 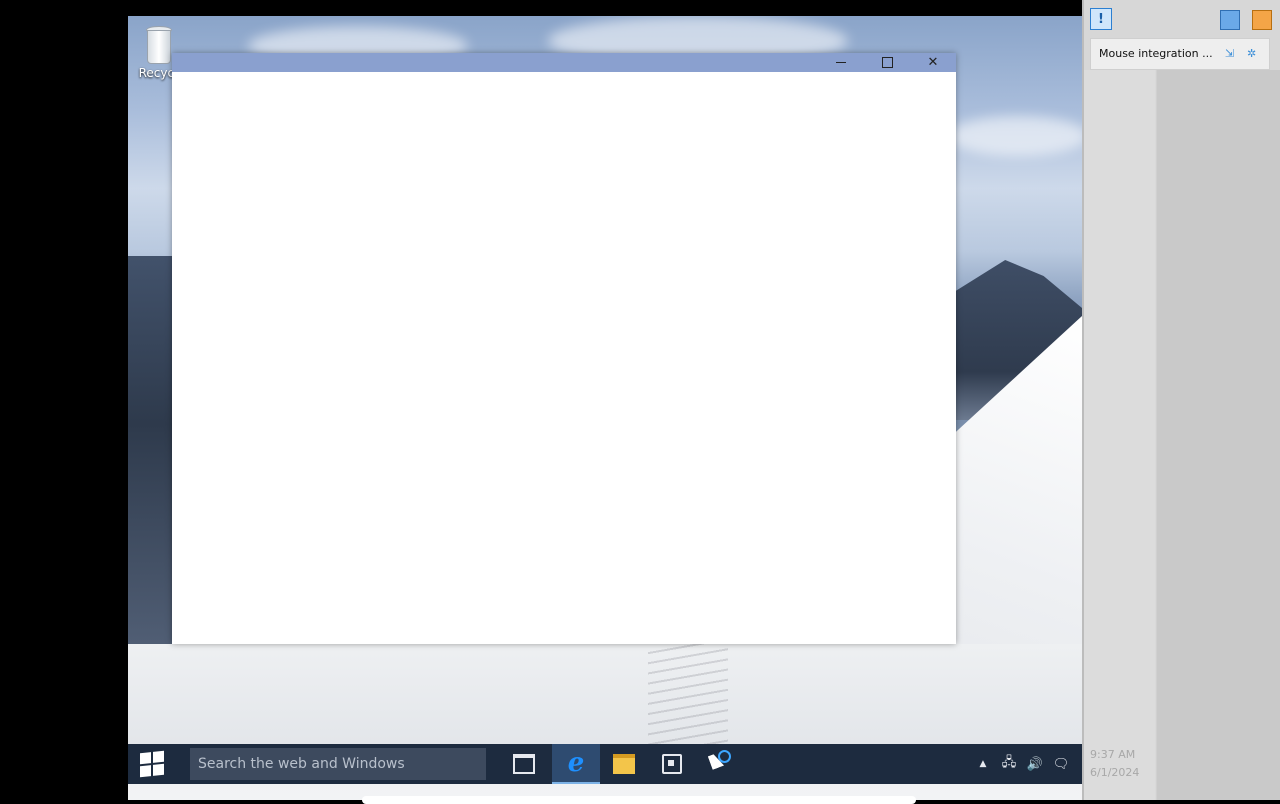 I want to click on internet-explorer-icon: e, so click(x=576, y=763).